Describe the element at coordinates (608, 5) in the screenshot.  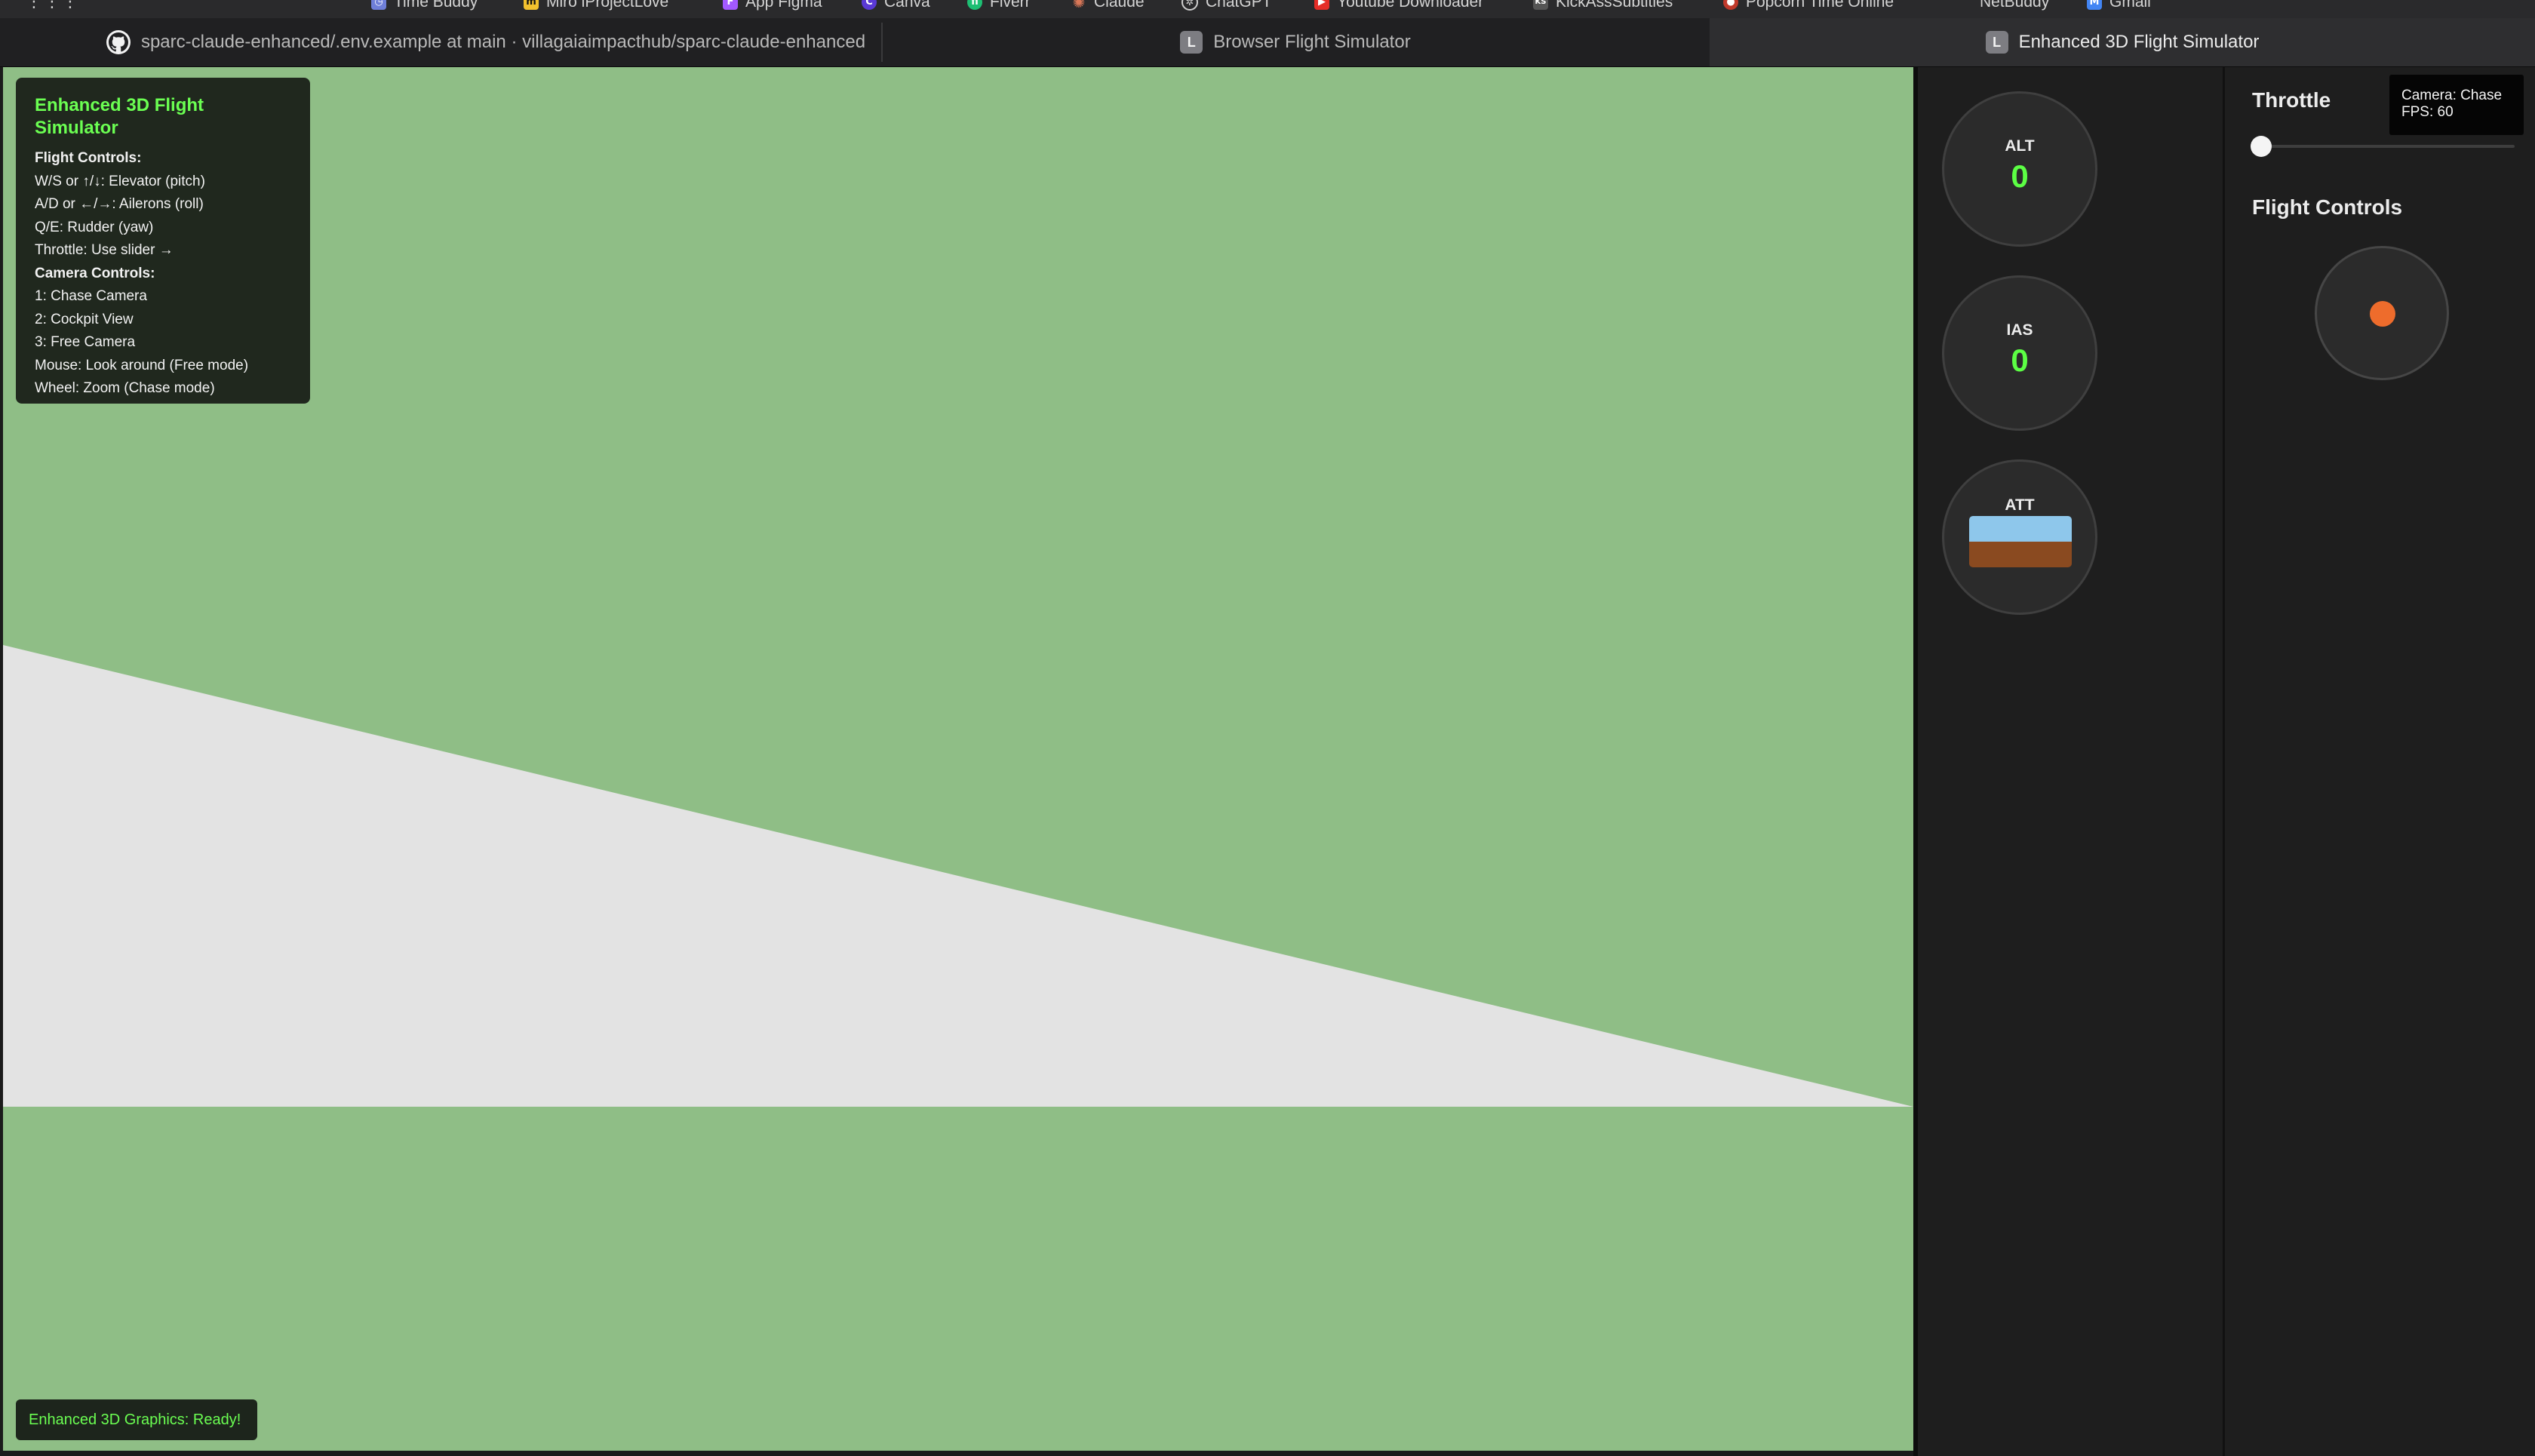
I see `bookmark-label: Miro iProjectLove` at that location.